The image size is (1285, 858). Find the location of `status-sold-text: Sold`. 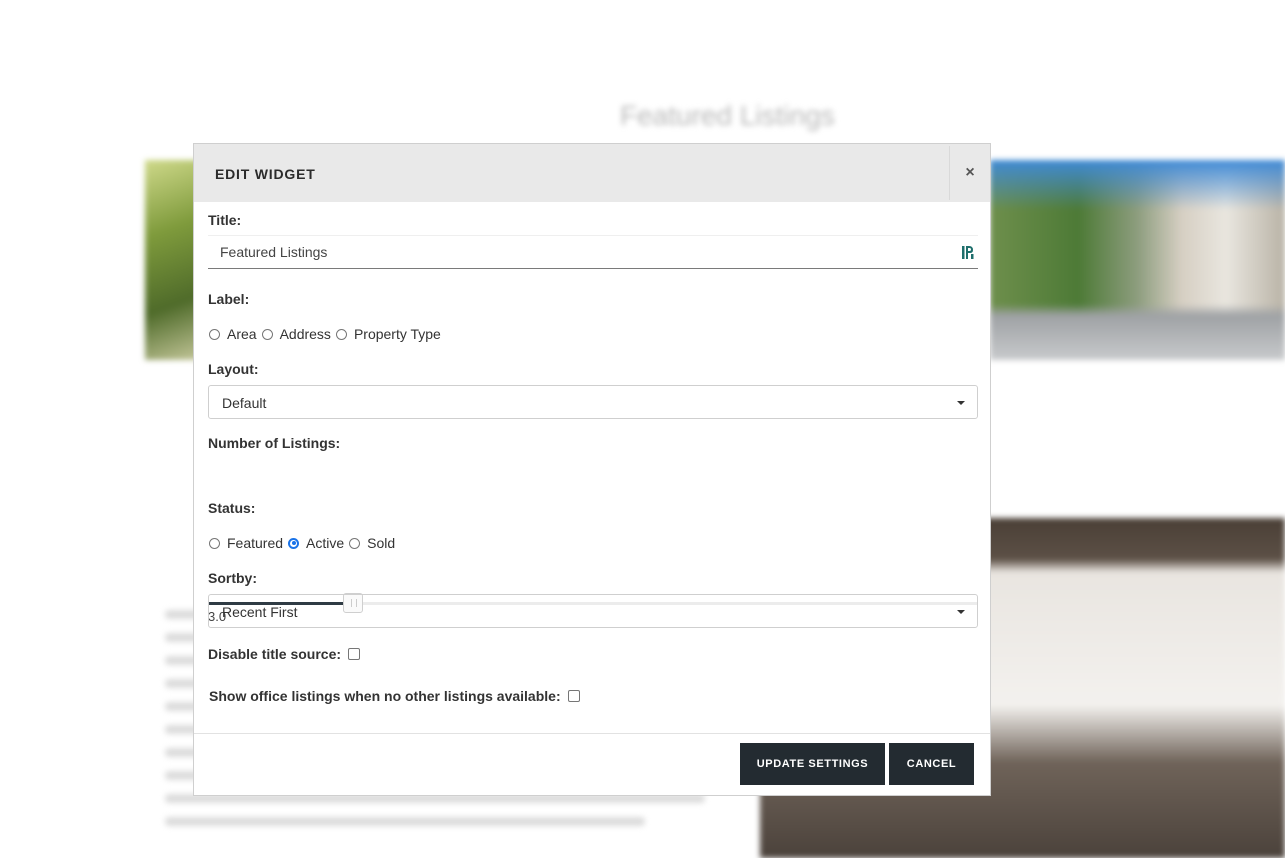

status-sold-text: Sold is located at coordinates (381, 543).